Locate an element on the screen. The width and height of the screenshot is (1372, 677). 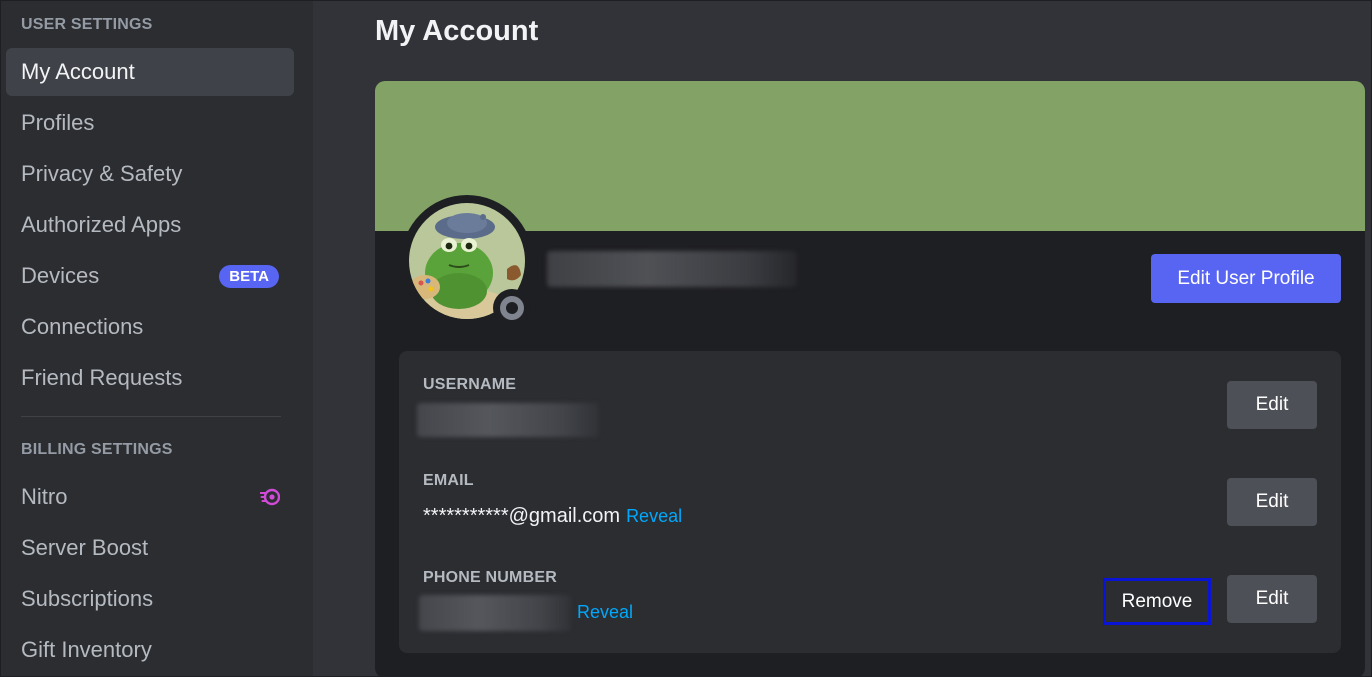
email-reveal-link: Reveal is located at coordinates (654, 516).